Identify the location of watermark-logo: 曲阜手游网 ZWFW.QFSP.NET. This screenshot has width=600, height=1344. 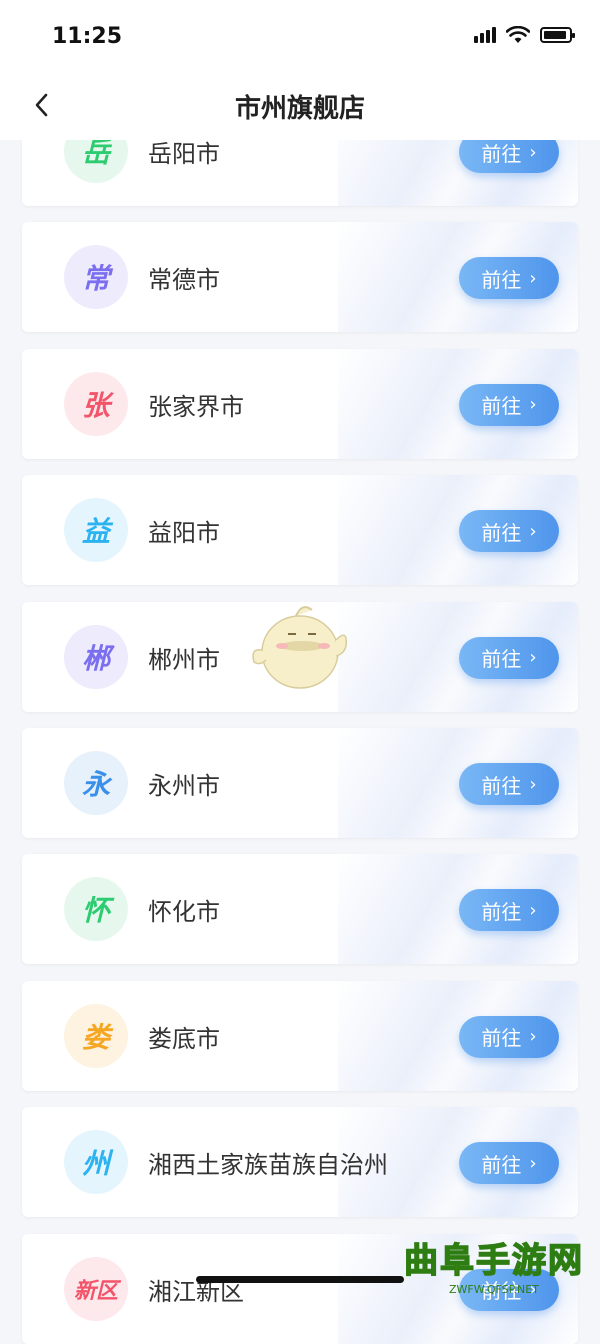
(494, 1268).